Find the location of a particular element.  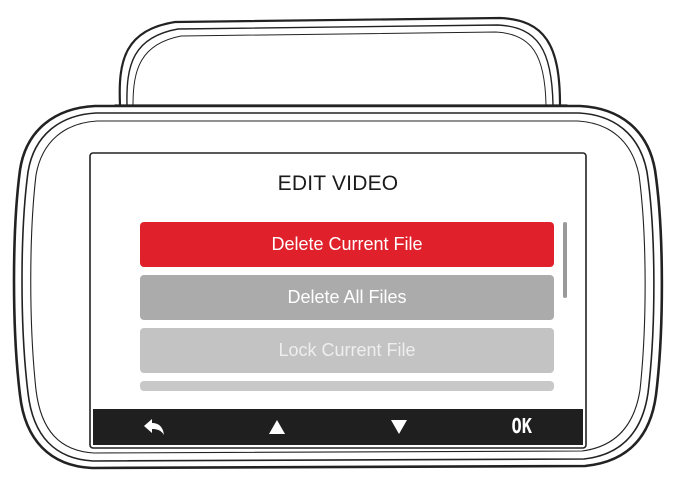

up-softkey is located at coordinates (277, 427).